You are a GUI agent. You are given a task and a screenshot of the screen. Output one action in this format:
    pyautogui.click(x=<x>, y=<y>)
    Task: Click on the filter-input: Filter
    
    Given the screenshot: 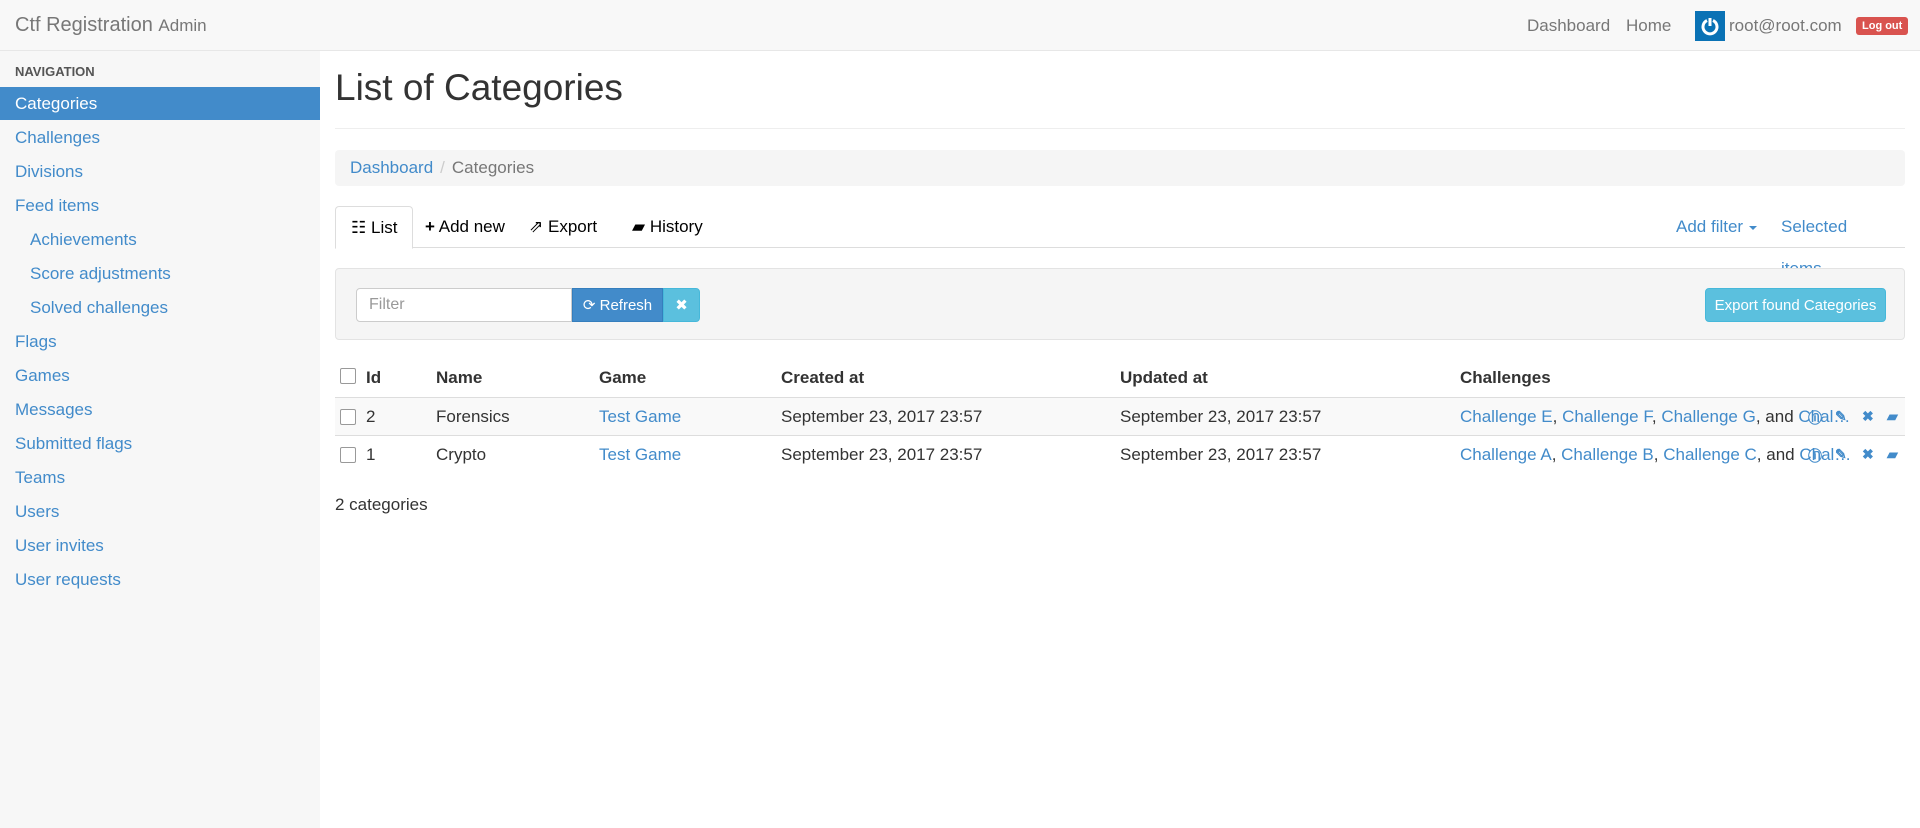 What is the action you would take?
    pyautogui.click(x=464, y=305)
    